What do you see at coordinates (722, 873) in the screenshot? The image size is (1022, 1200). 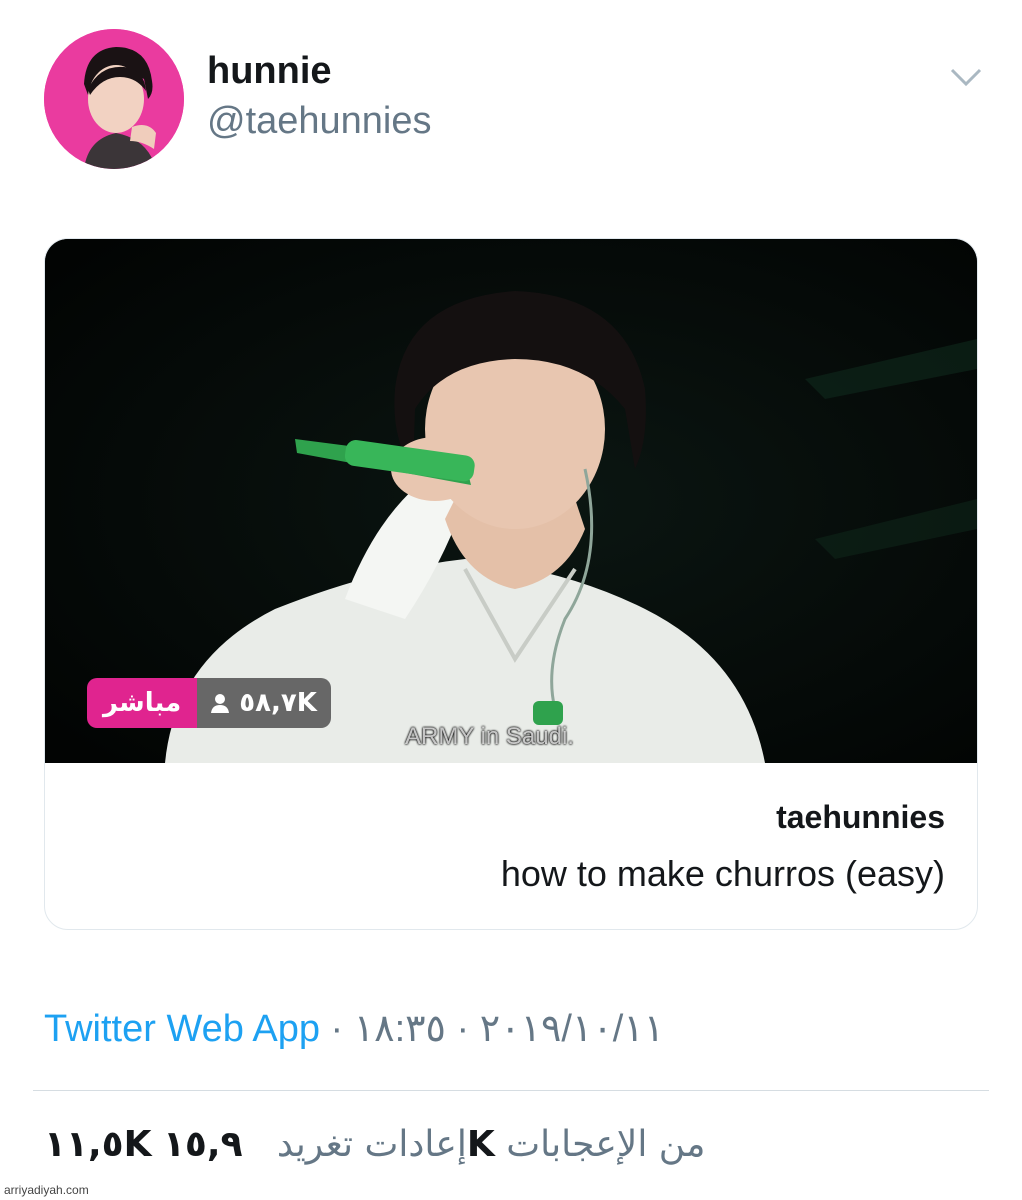 I see `card-title: how to make churros (easy)` at bounding box center [722, 873].